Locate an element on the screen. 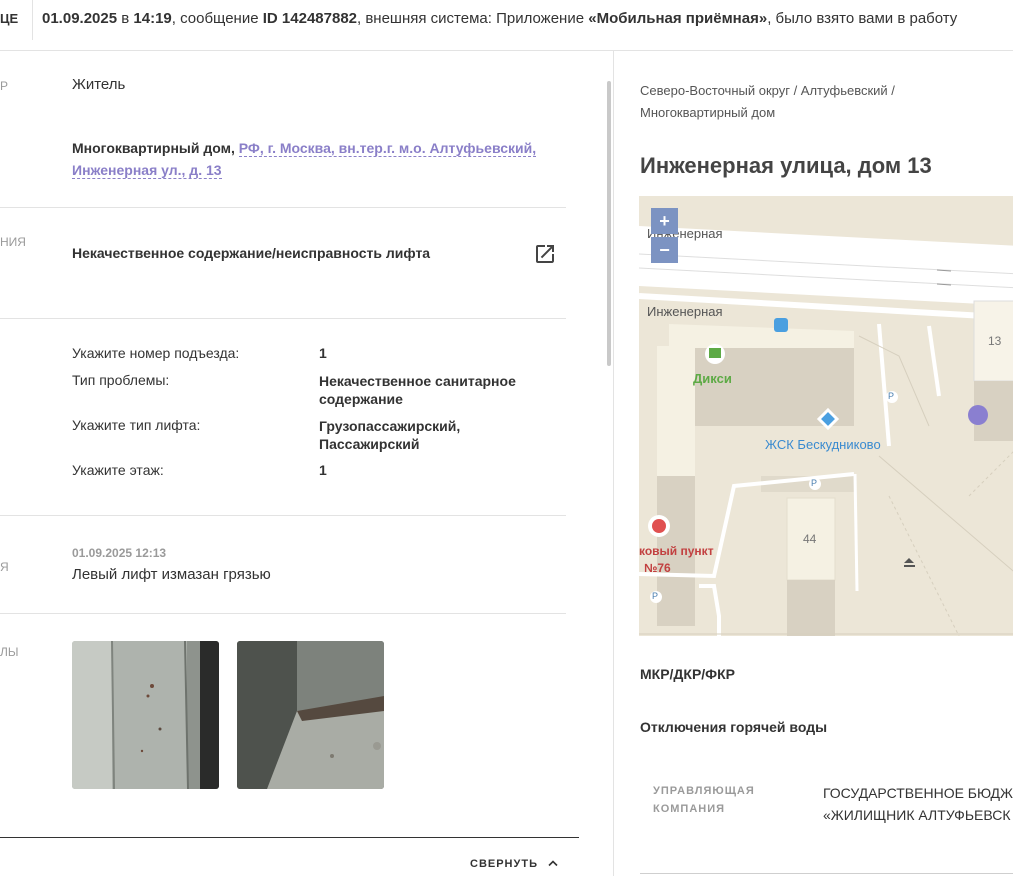 The image size is (1013, 876). map-street-label: Инженерная is located at coordinates (685, 311).